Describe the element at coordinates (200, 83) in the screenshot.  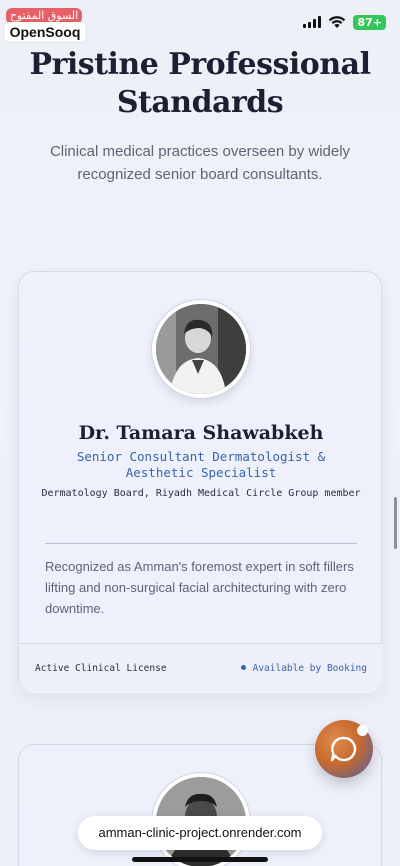
I see `section-title: Pristine Professional Standards` at that location.